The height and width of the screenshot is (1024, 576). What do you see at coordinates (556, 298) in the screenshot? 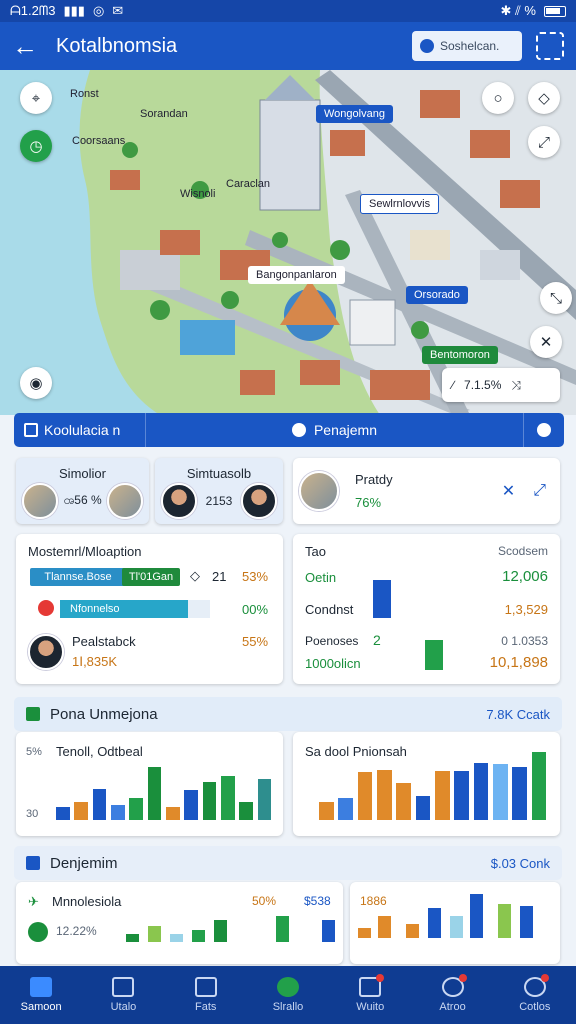
I see `zoom-icon: ⤡` at bounding box center [556, 298].